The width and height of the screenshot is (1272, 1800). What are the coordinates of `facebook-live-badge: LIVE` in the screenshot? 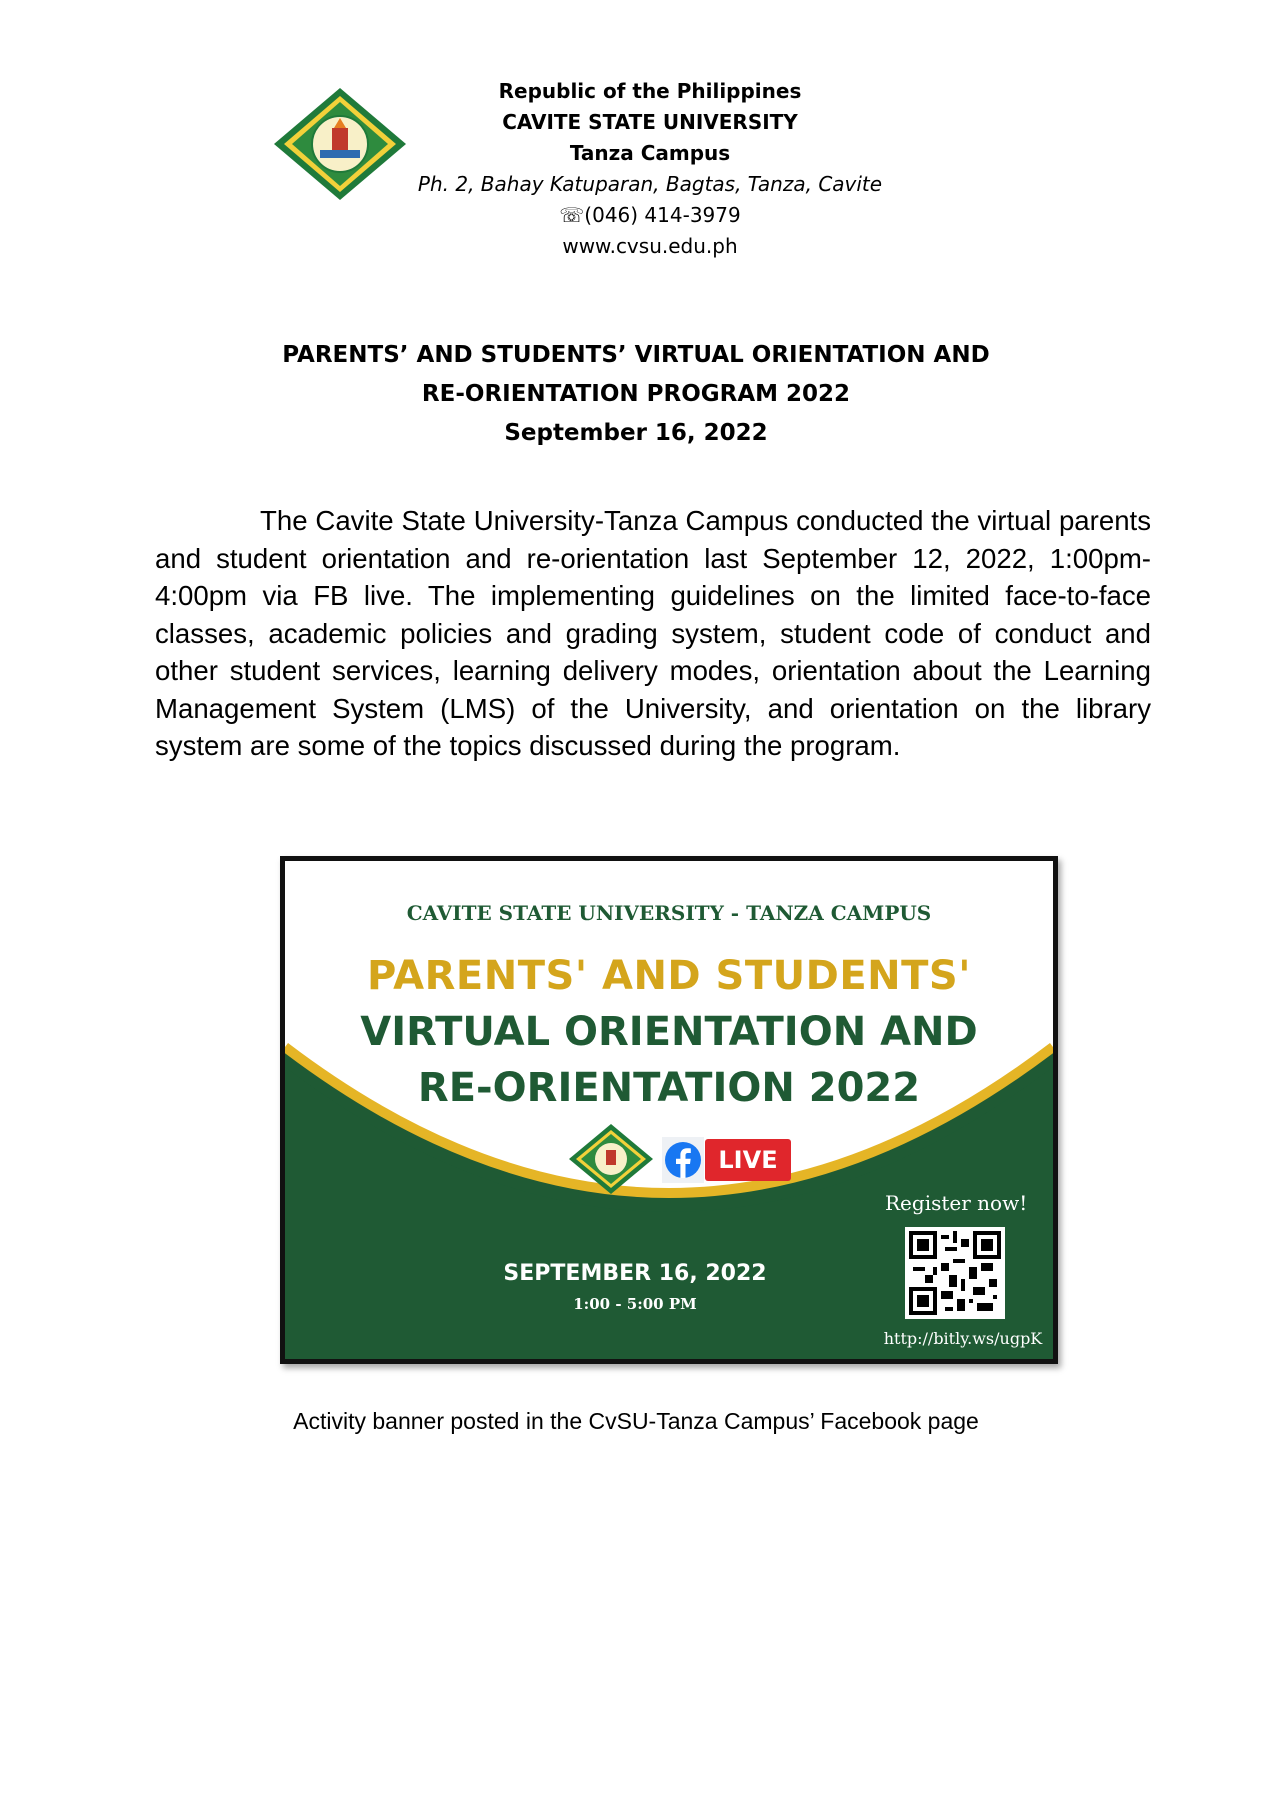 It's located at (737, 1161).